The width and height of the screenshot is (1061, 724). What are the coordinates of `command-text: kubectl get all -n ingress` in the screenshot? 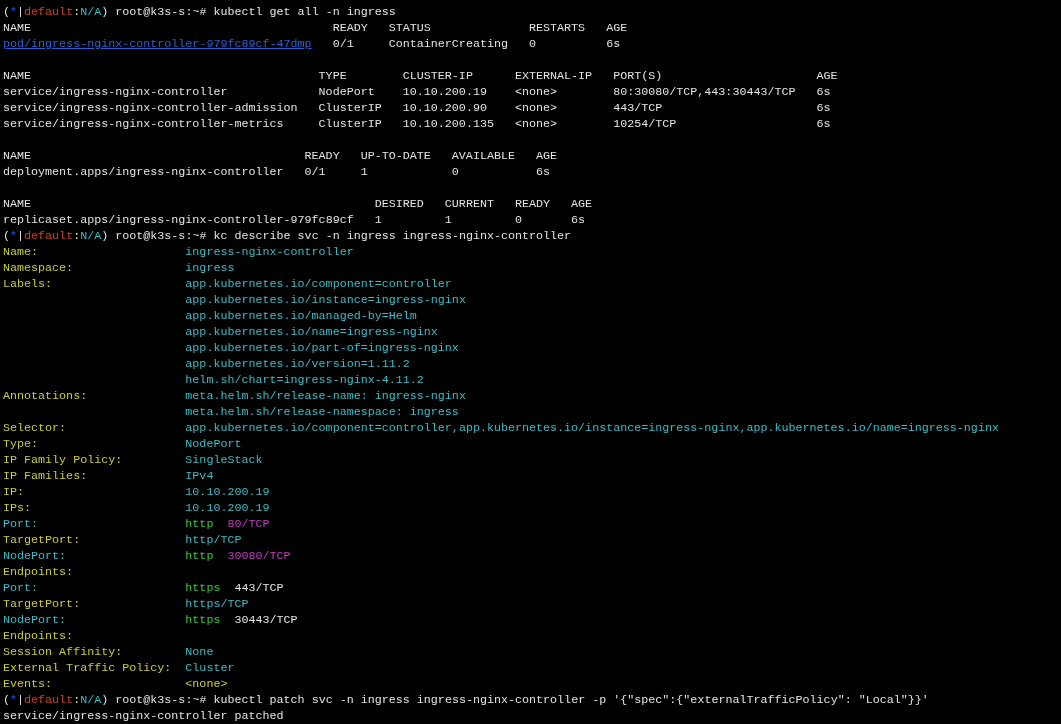 It's located at (304, 12).